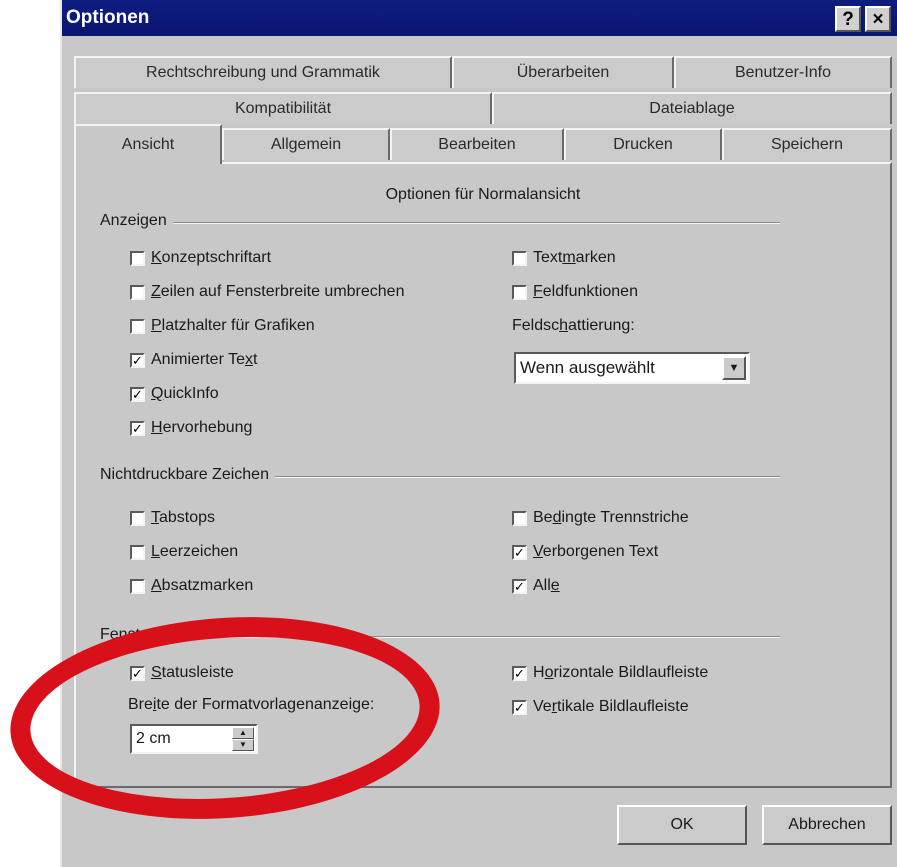  What do you see at coordinates (194, 739) in the screenshot?
I see `formatvorlagen-width-spinner: 2 cm ▲ ▼` at bounding box center [194, 739].